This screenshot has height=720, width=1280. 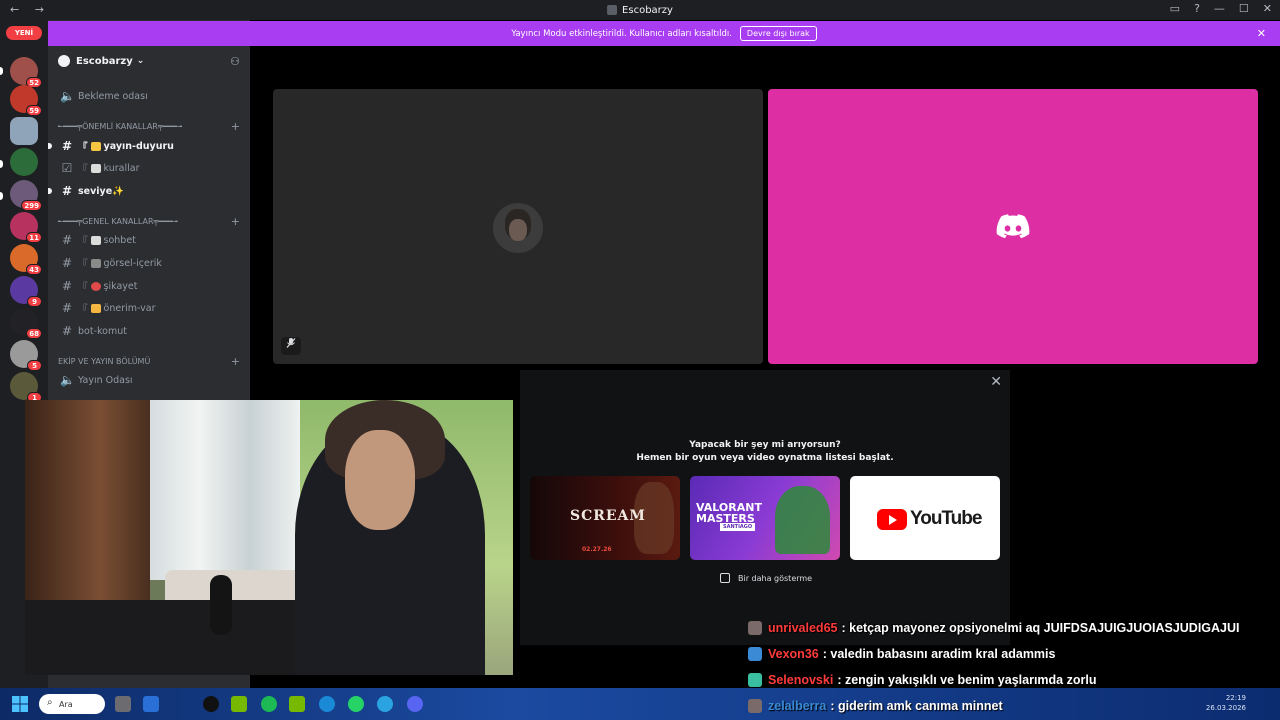 I want to click on server-icon-8: 9, so click(x=26, y=291).